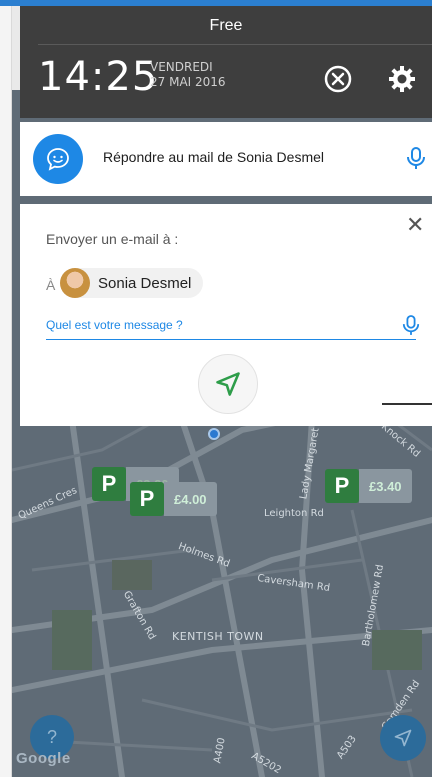  Describe the element at coordinates (145, 283) in the screenshot. I see `recipient-name: Sonia Desmel` at that location.